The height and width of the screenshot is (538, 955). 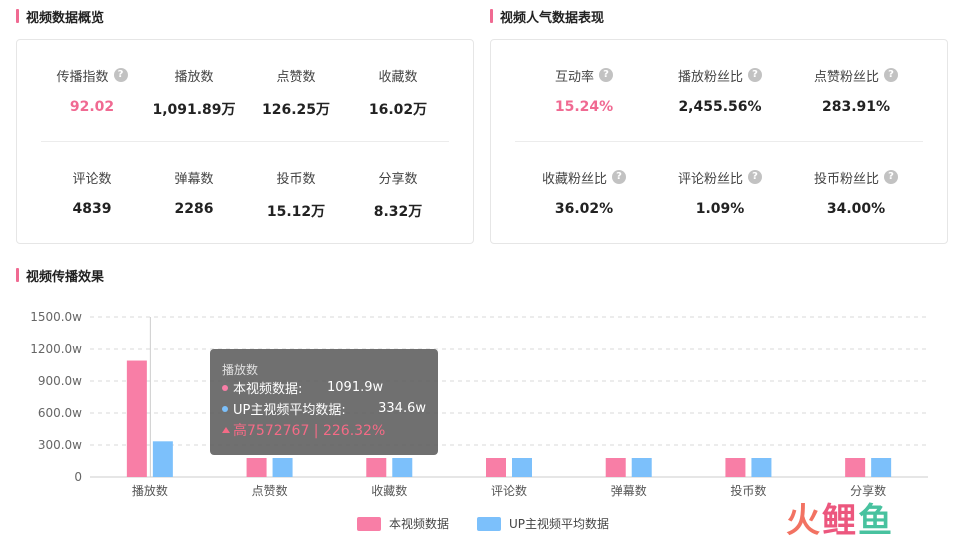 I want to click on metric-value: 15.24%, so click(x=584, y=107).